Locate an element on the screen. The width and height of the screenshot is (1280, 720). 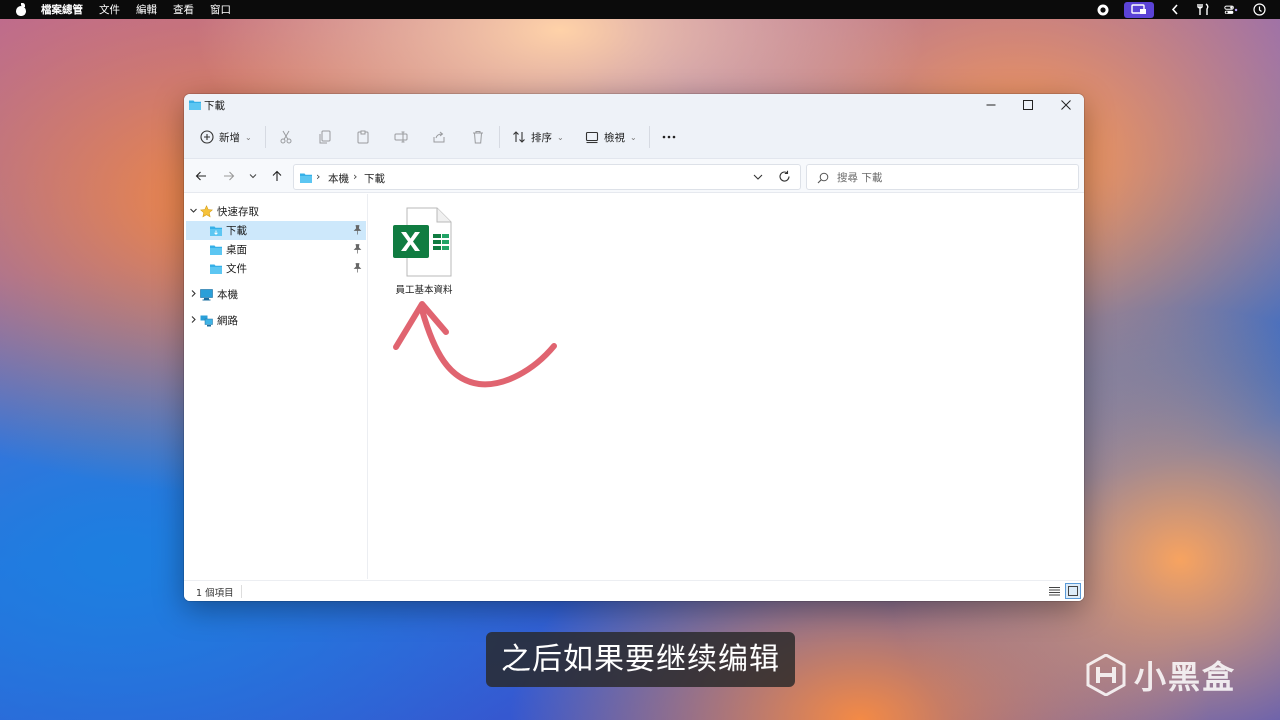
forward-button is located at coordinates (229, 176).